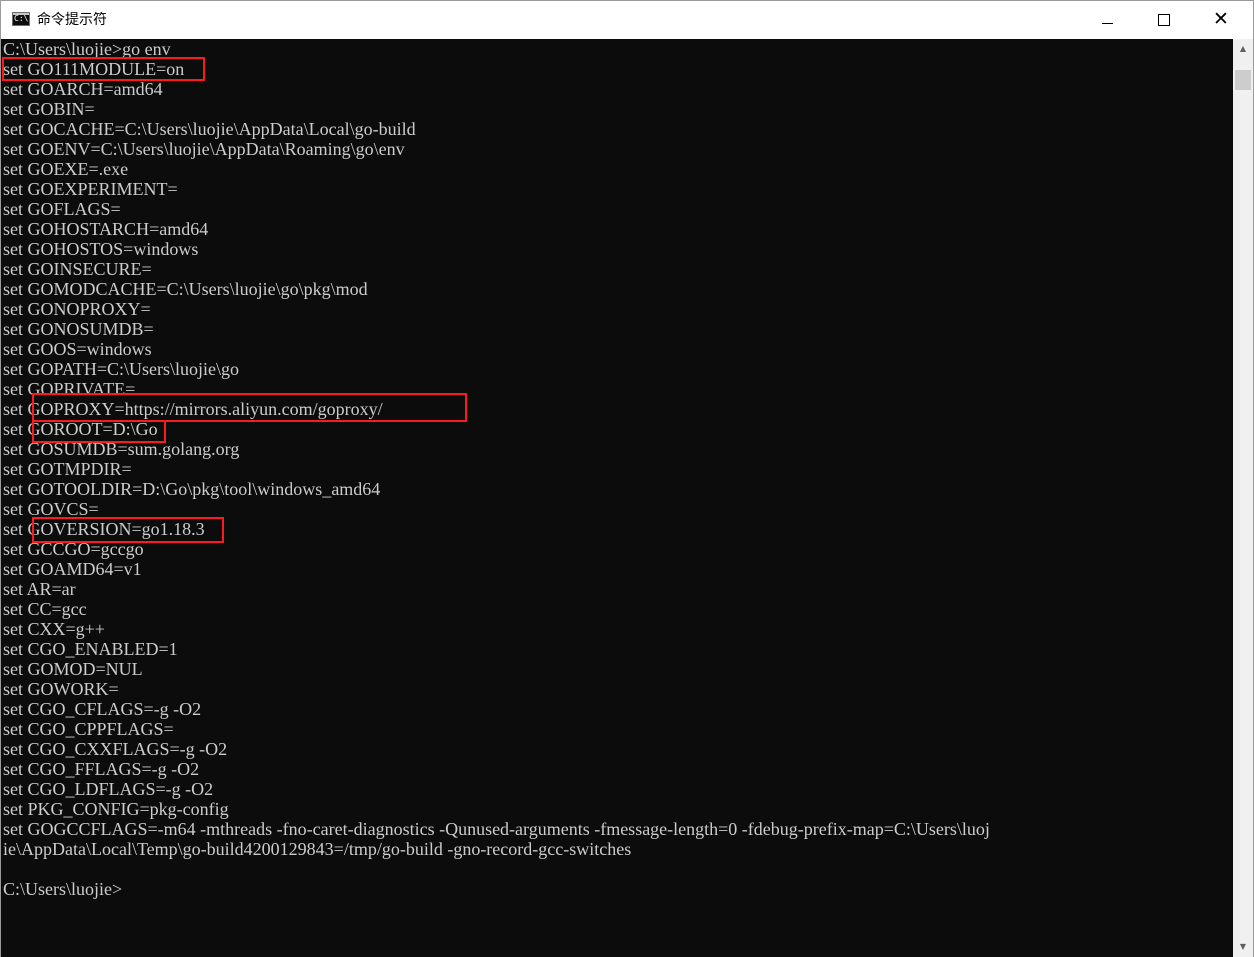  I want to click on console-line: set GOEXPERIMENT=, so click(90, 189).